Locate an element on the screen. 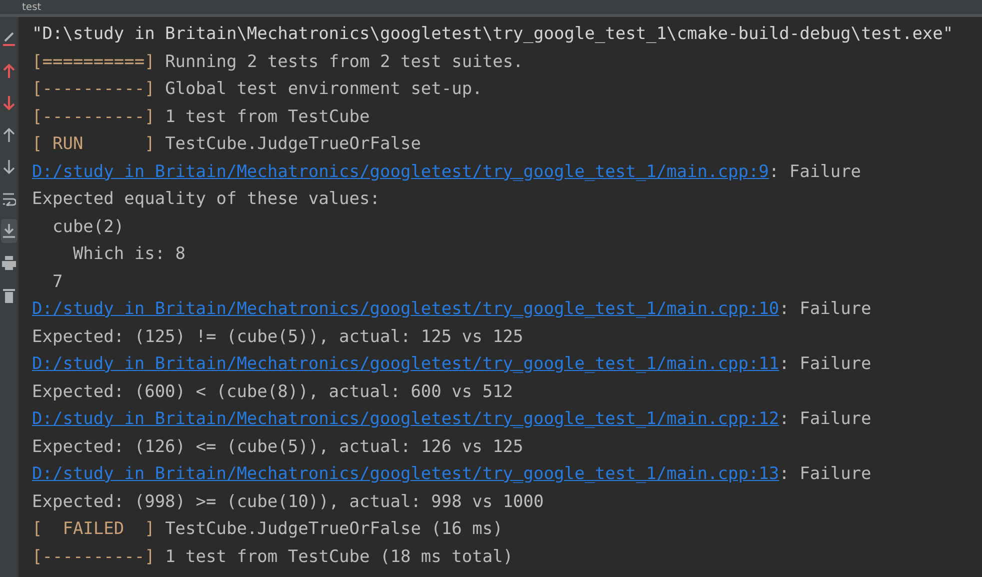 This screenshot has width=982, height=577. console-text: 1 test from TestCube is located at coordinates (267, 116).